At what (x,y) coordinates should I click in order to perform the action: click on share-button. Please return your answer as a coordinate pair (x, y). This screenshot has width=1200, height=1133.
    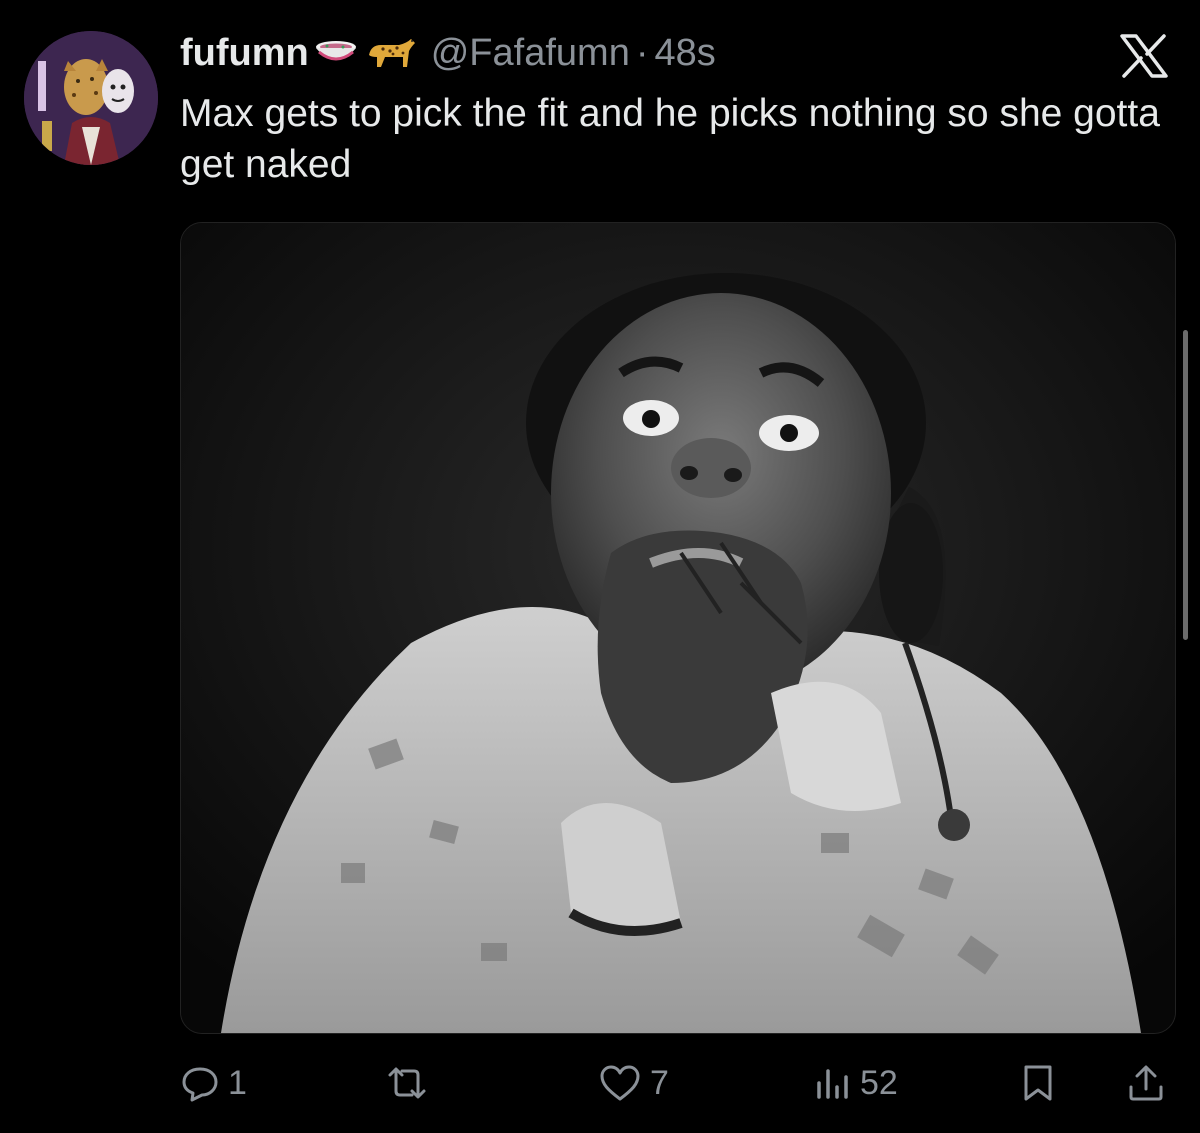
    Looking at the image, I should click on (1146, 1083).